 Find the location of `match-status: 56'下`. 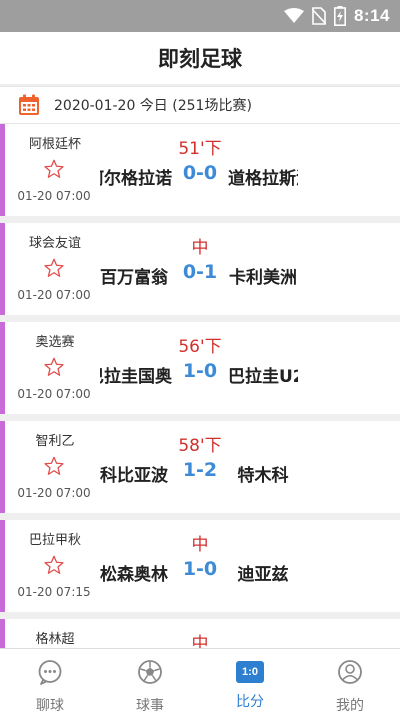

match-status: 56'下 is located at coordinates (200, 347).